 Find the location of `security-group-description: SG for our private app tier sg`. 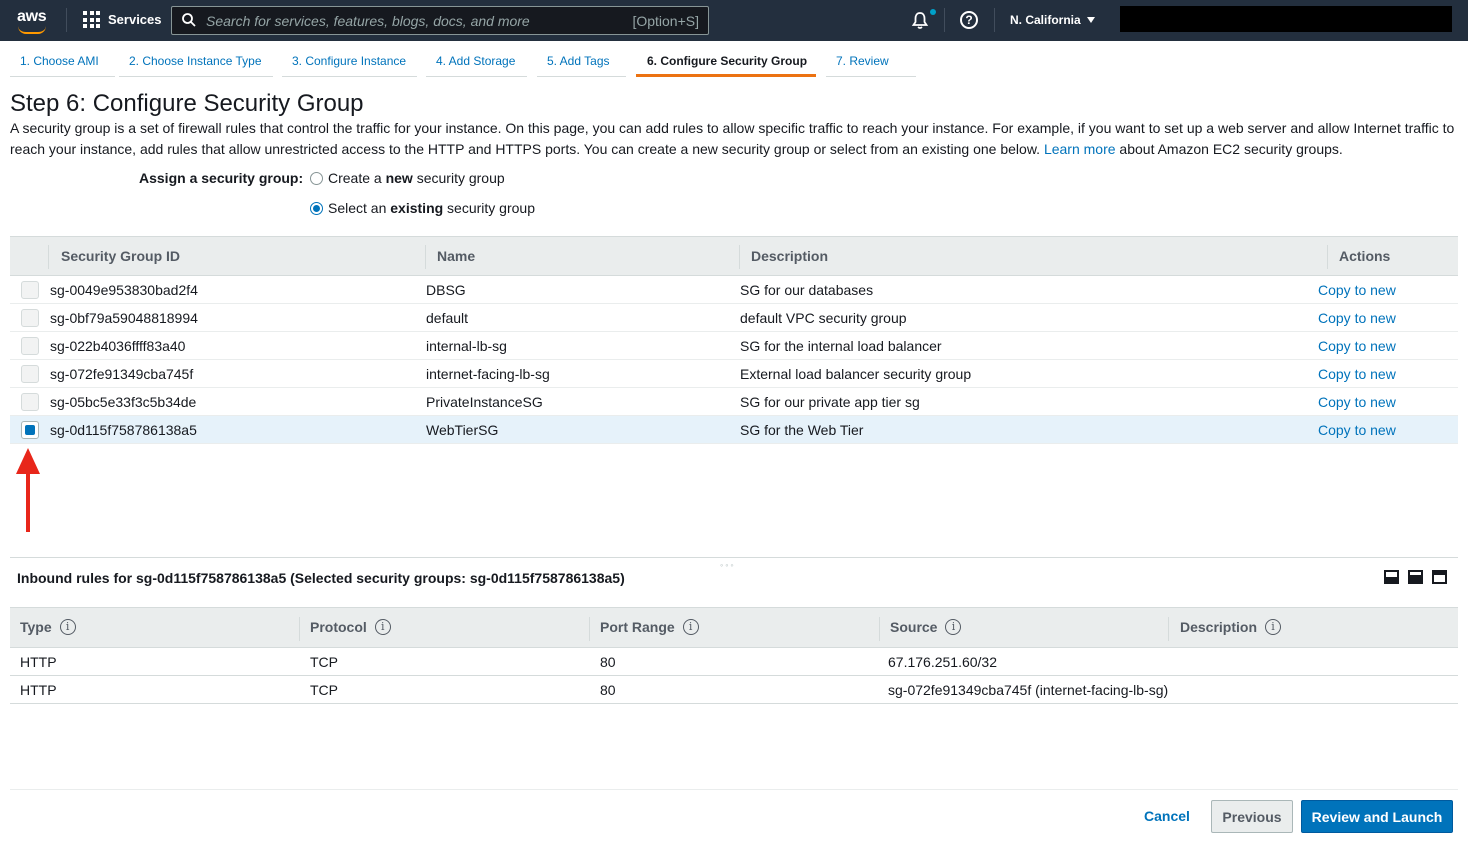

security-group-description: SG for our private app tier sg is located at coordinates (830, 402).